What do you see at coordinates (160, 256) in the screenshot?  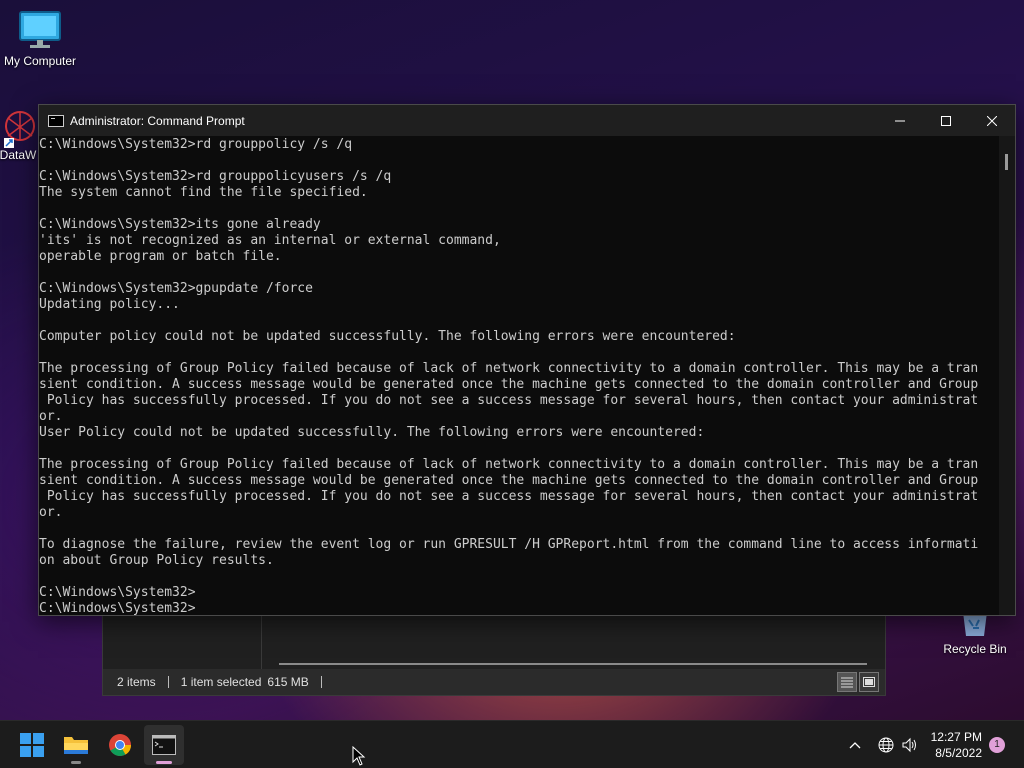 I see `console-line: operable program or batch file.` at bounding box center [160, 256].